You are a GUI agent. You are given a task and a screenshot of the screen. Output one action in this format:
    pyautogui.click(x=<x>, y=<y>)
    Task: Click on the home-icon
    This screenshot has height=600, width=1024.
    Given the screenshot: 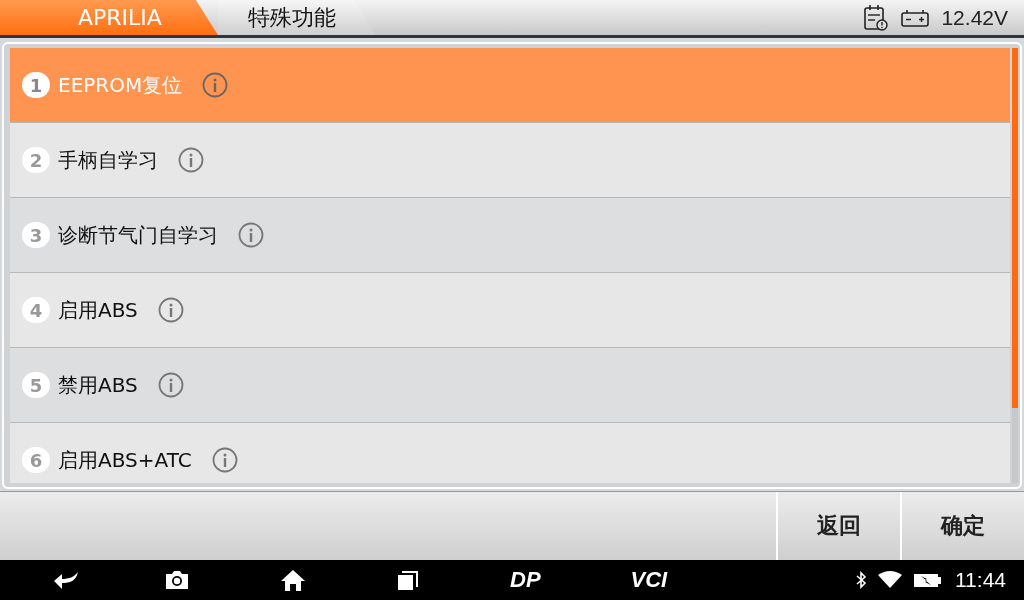 What is the action you would take?
    pyautogui.click(x=293, y=580)
    